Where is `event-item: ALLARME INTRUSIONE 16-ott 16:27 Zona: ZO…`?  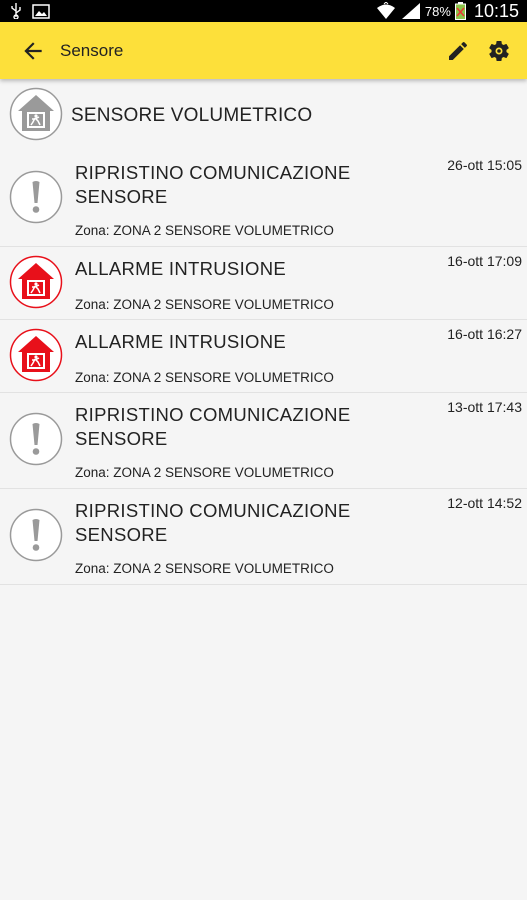
event-item: ALLARME INTRUSIONE 16-ott 16:27 Zona: ZO… is located at coordinates (263, 356).